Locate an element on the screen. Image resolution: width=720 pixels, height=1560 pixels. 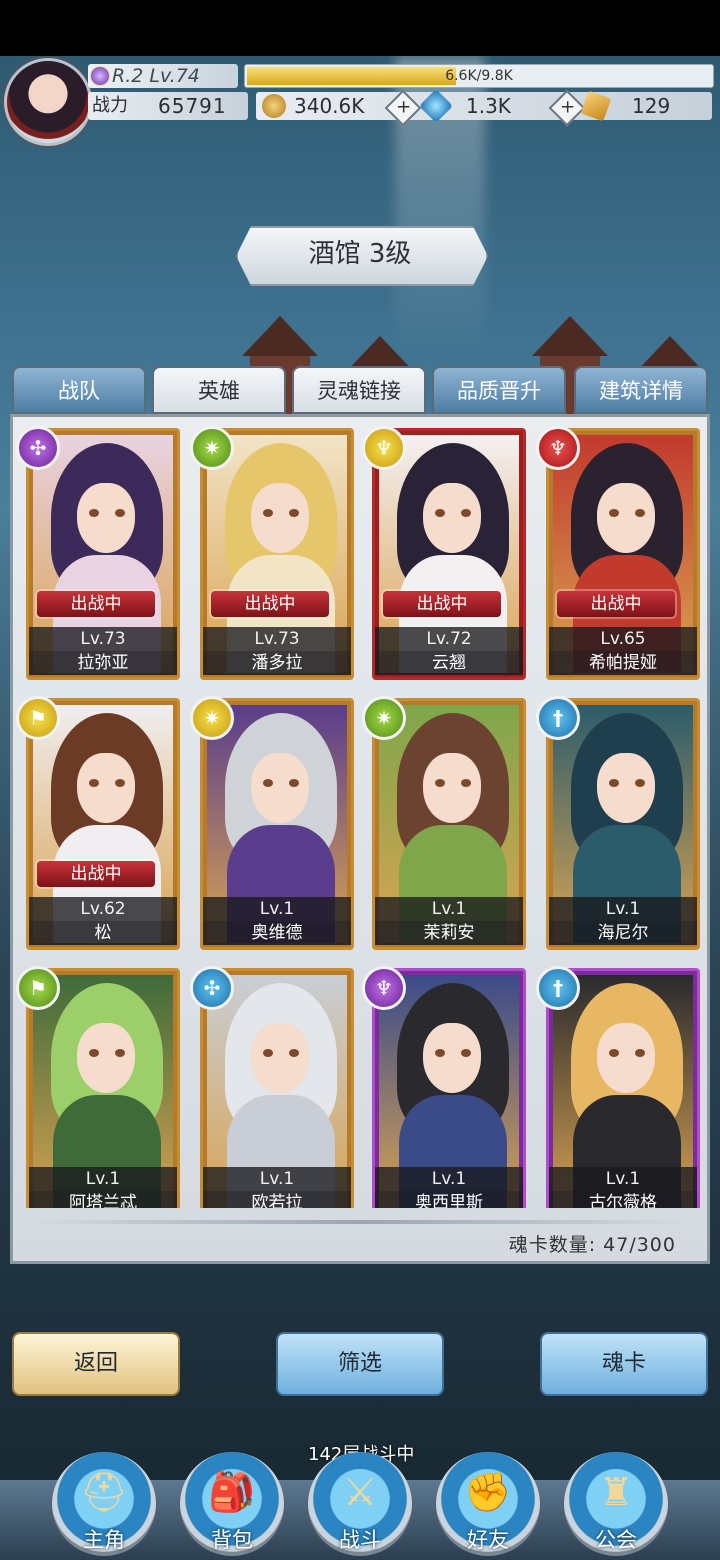
nav-battle-button: ⚔ 战斗 is located at coordinates (360, 1504).